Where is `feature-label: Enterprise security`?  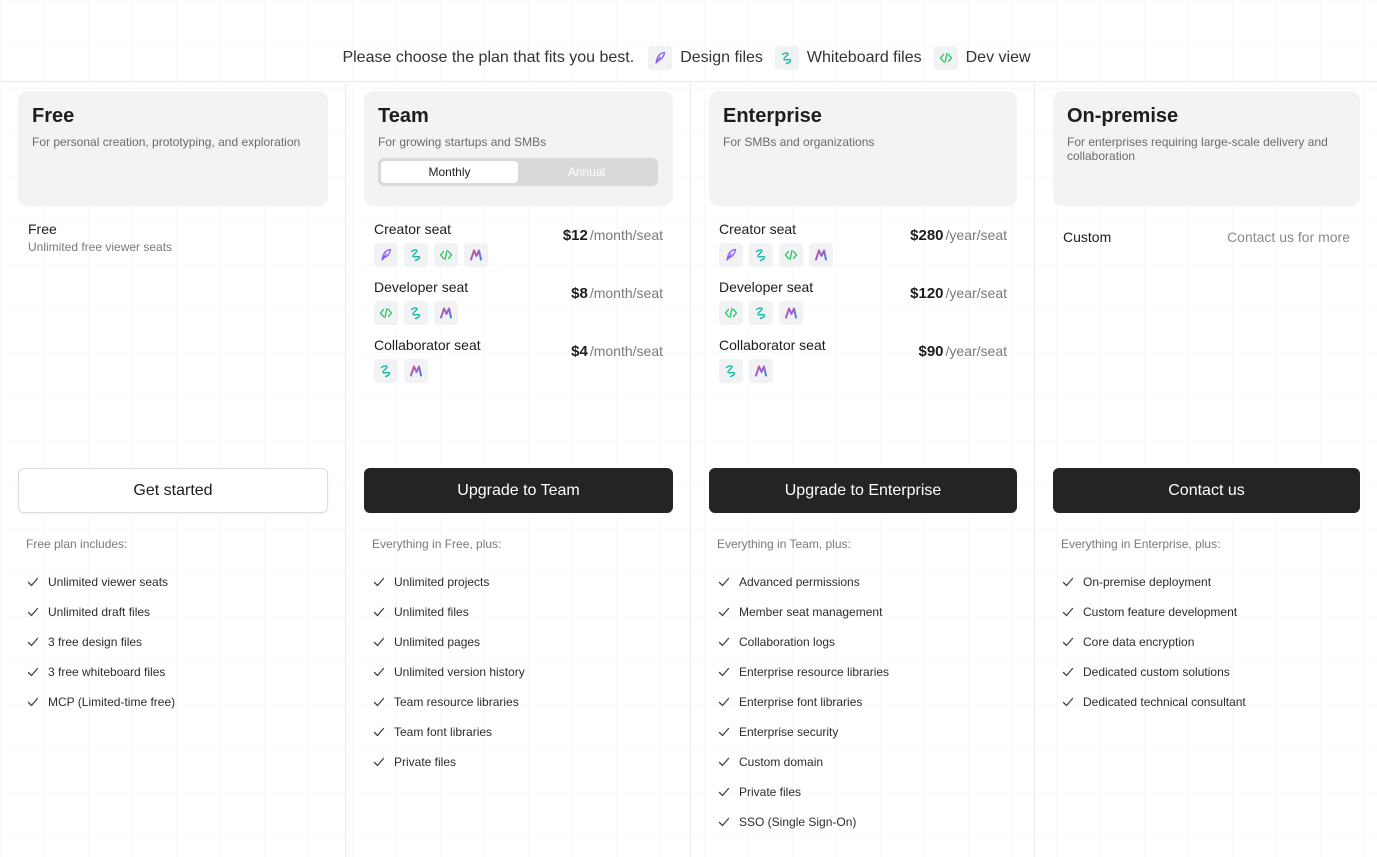
feature-label: Enterprise security is located at coordinates (789, 732).